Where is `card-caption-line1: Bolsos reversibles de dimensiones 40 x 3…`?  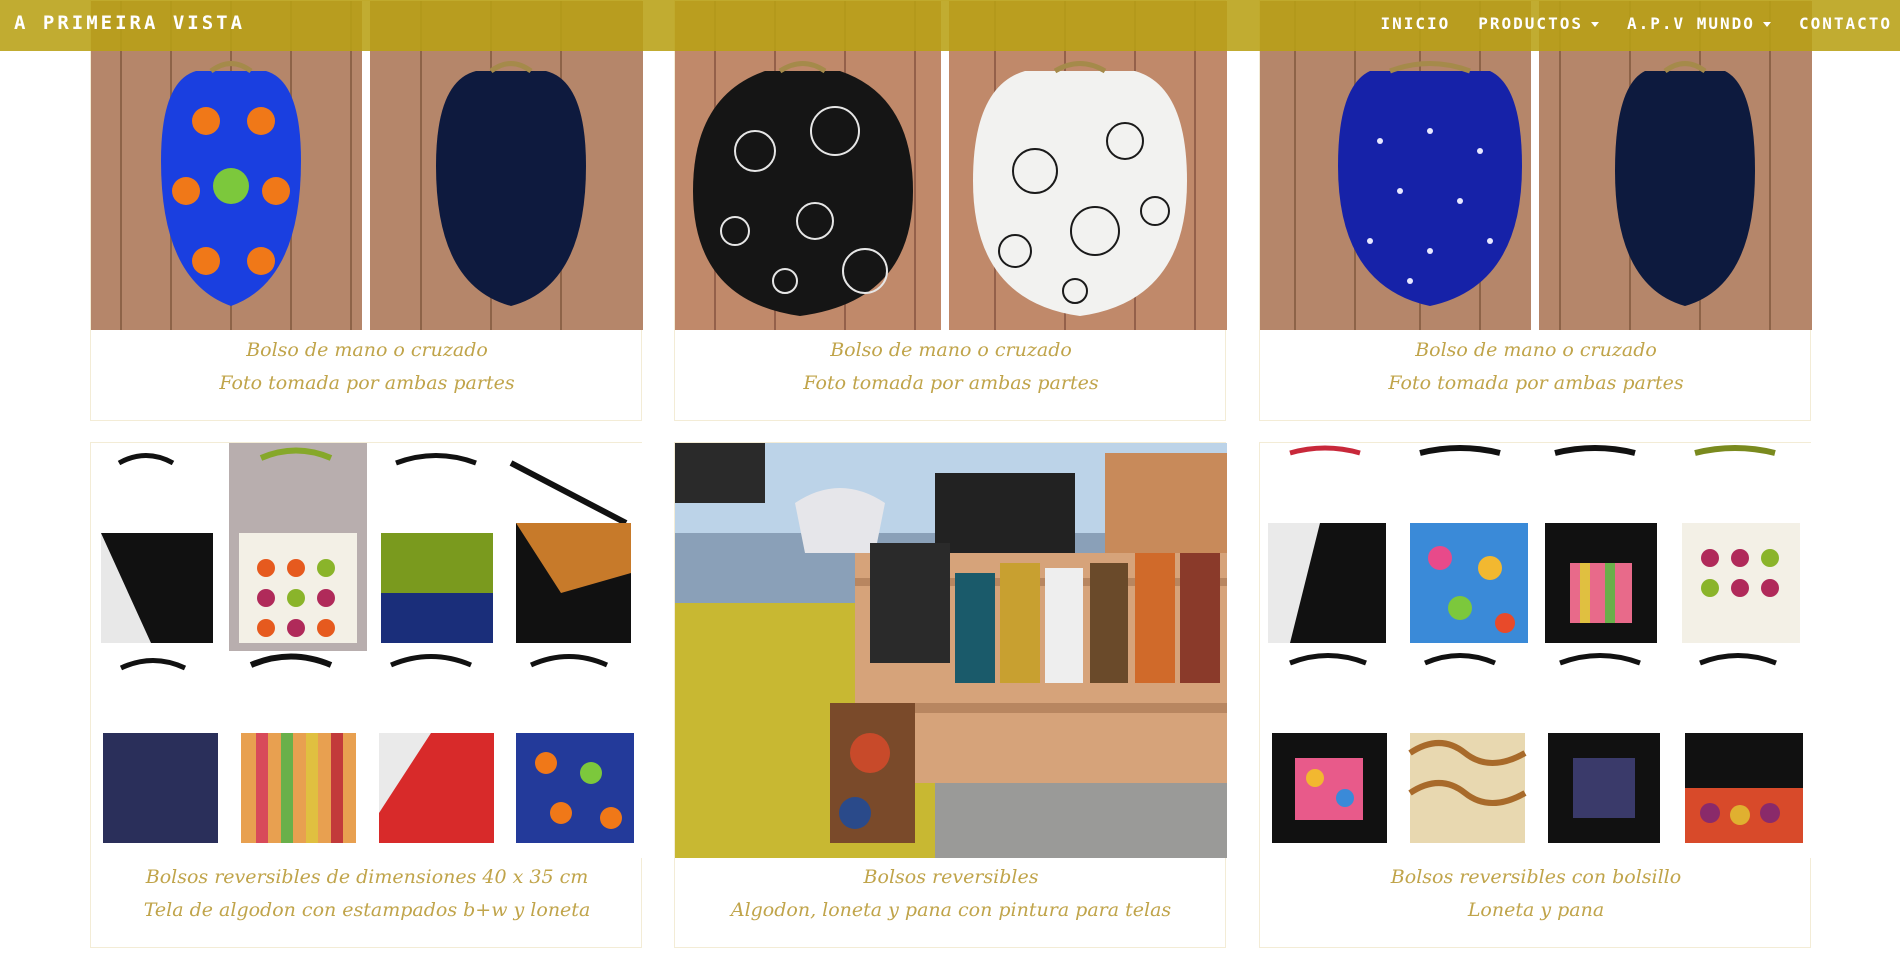
card-caption-line1: Bolsos reversibles de dimensiones 40 x 3… is located at coordinates (367, 877).